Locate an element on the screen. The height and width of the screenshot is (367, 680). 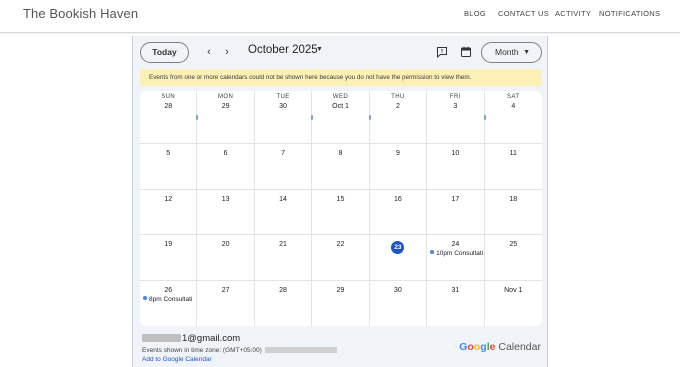
view-select: Month ▼ is located at coordinates (511, 52).